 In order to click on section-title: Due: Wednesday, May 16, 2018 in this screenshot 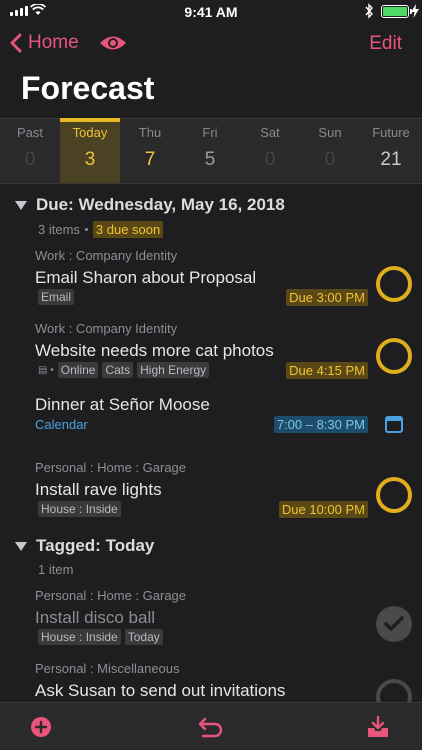, I will do `click(160, 204)`.